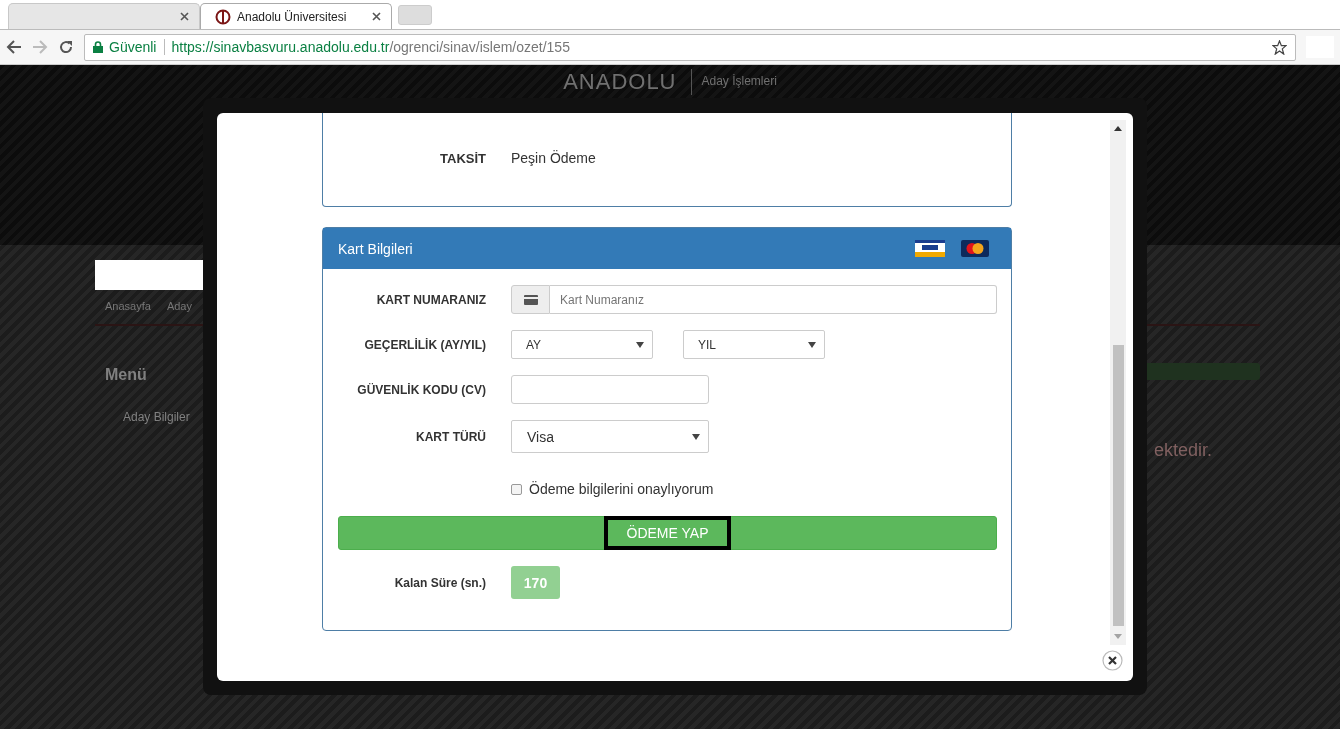 The height and width of the screenshot is (729, 1340). What do you see at coordinates (126, 375) in the screenshot?
I see `menu-title: Menü` at bounding box center [126, 375].